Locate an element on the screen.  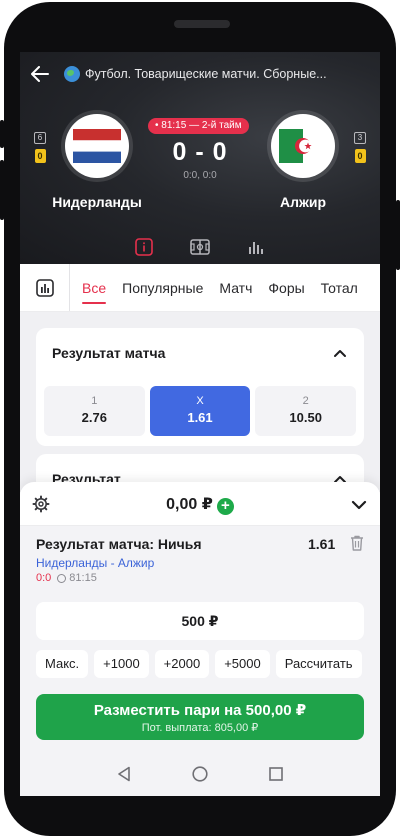
netherlands-flag-icon is located at coordinates (97, 146).